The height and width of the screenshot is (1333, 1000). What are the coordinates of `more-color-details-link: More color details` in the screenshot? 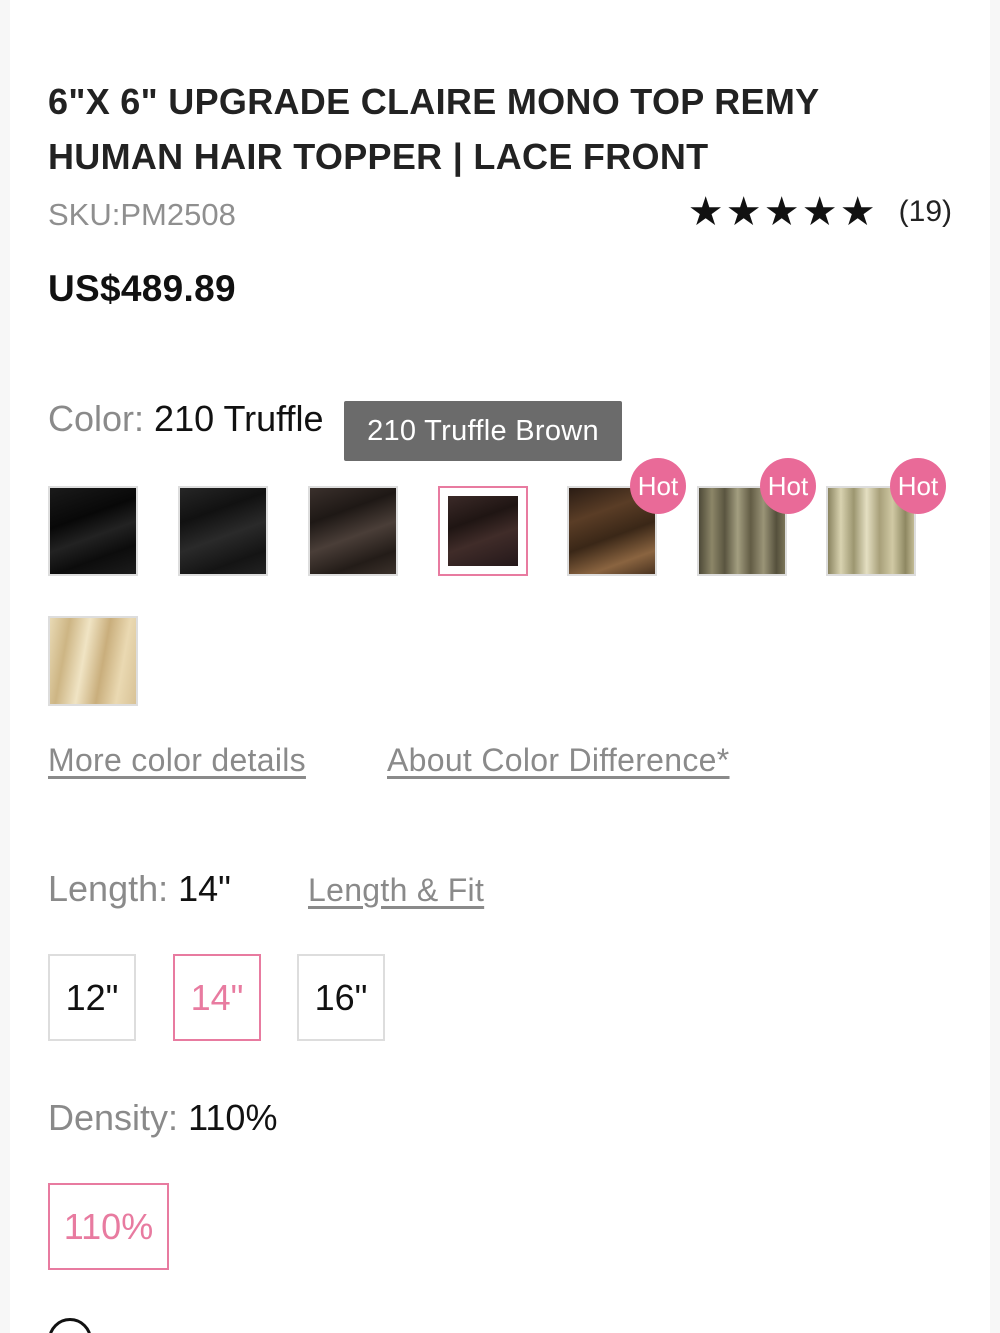 It's located at (177, 760).